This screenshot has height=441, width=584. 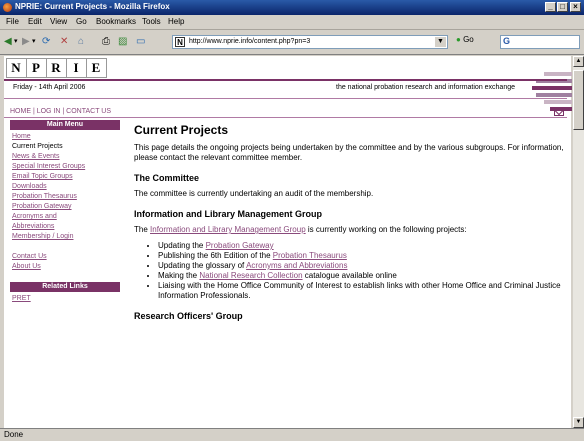 I want to click on go-icon: ●, so click(x=458, y=39).